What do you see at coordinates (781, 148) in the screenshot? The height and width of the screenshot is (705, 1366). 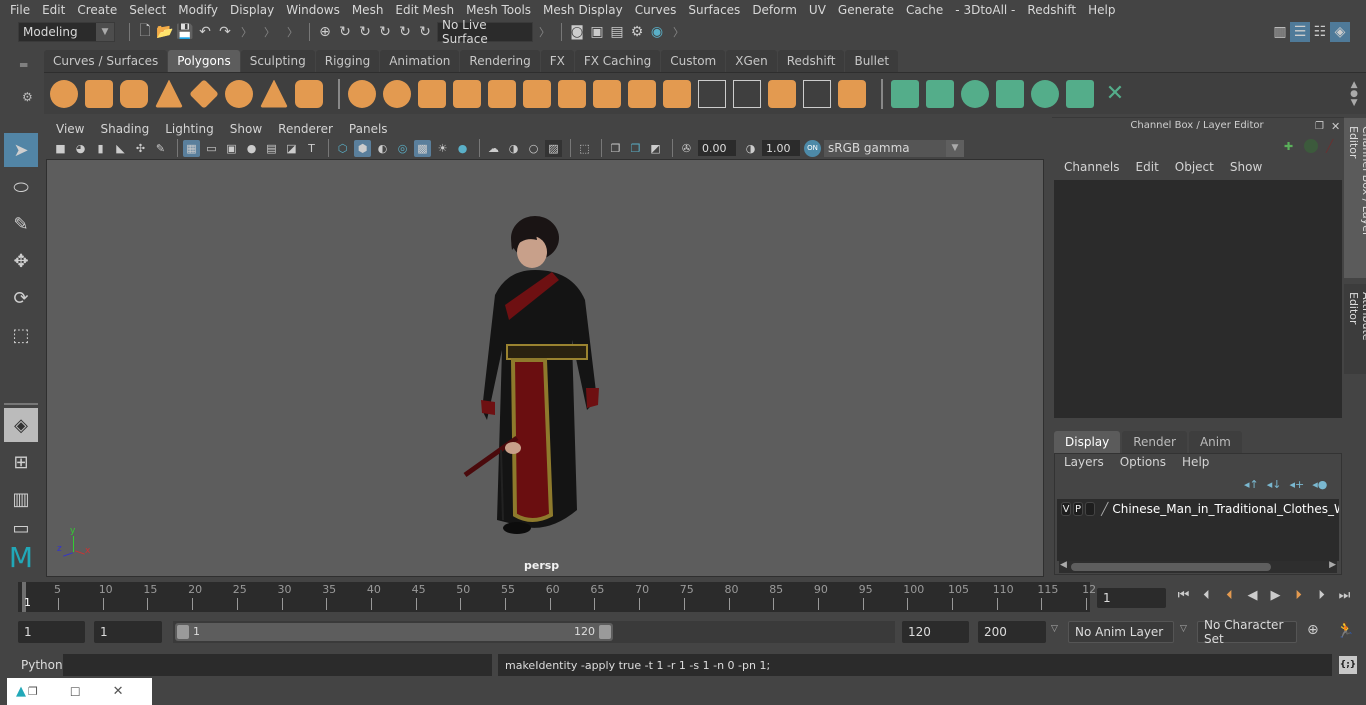 I see `gamma-field: 1.00` at bounding box center [781, 148].